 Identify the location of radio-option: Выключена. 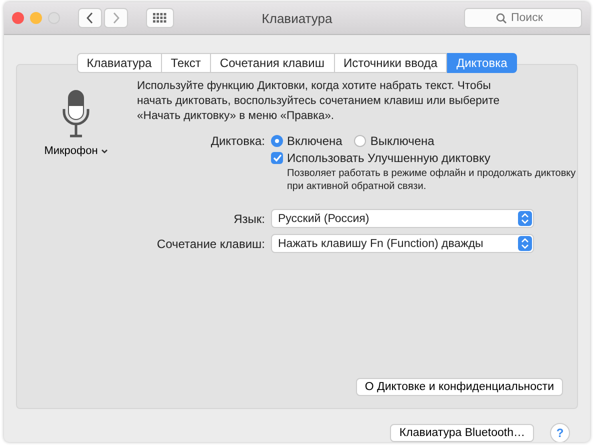
(394, 141).